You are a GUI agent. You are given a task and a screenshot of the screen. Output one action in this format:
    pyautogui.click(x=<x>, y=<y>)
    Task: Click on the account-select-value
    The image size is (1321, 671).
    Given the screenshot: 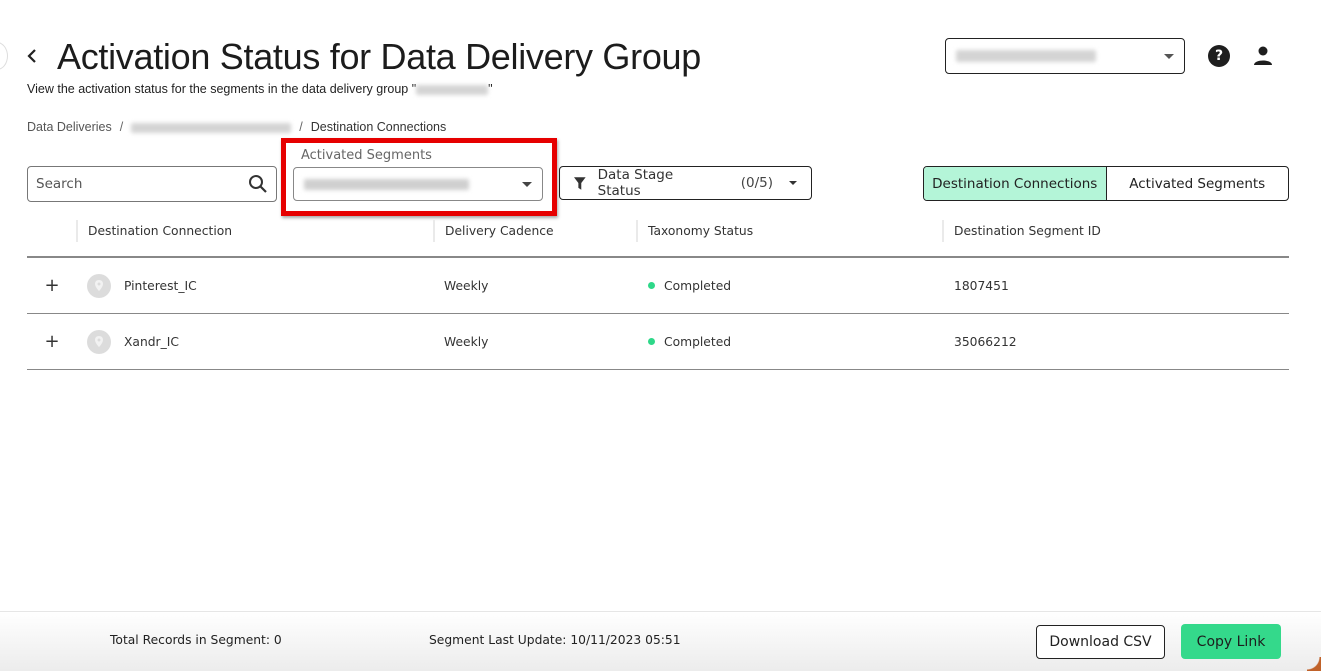 What is the action you would take?
    pyautogui.click(x=1026, y=56)
    